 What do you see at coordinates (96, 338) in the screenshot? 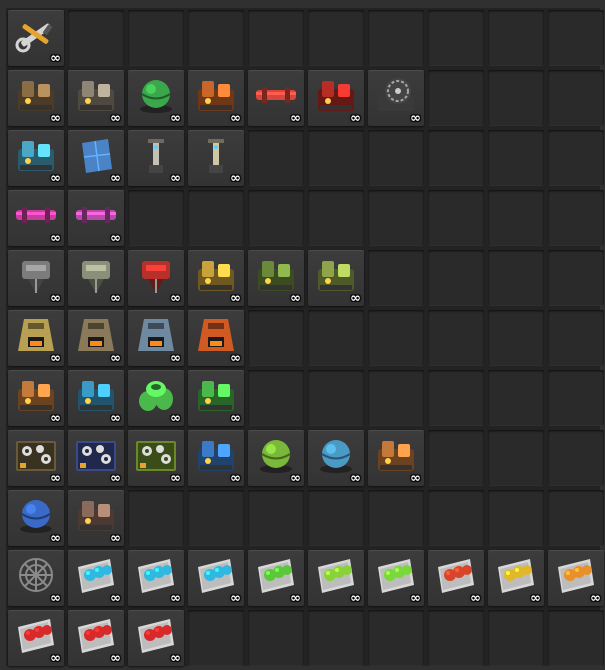
I see `item-slot-steel-furnace: ∞` at bounding box center [96, 338].